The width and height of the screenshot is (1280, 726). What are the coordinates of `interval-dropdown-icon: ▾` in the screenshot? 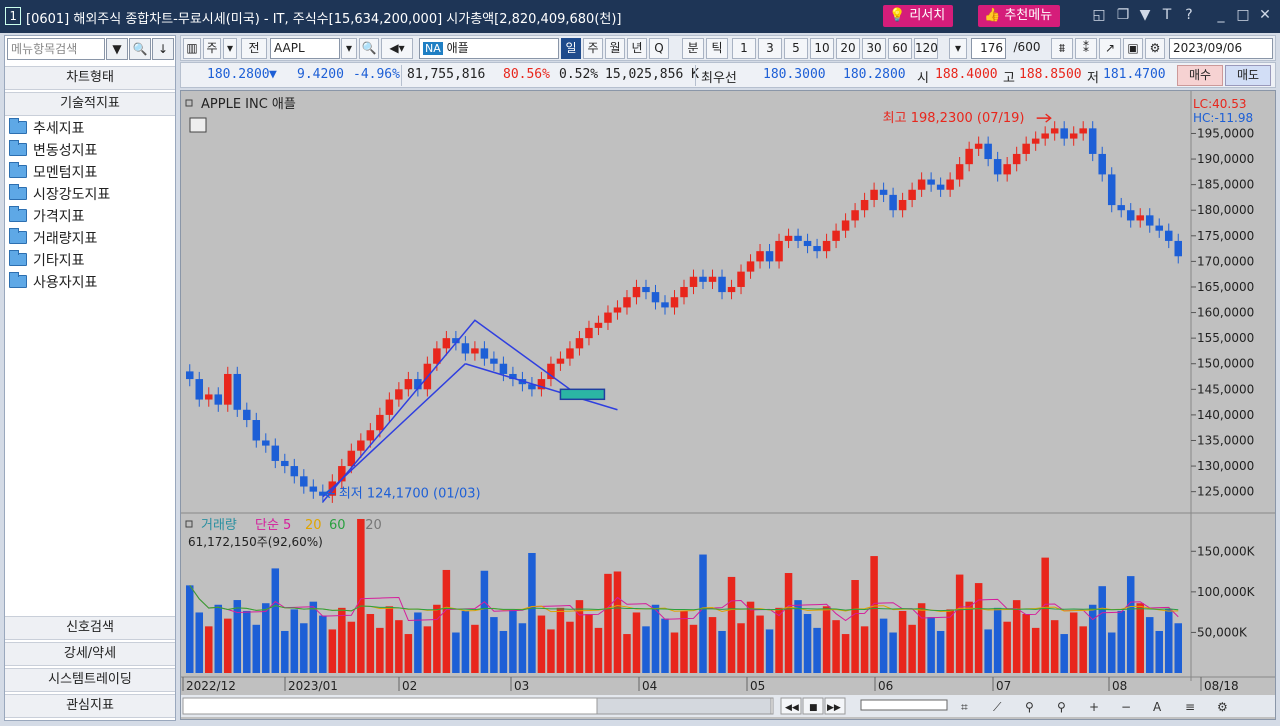 It's located at (958, 48).